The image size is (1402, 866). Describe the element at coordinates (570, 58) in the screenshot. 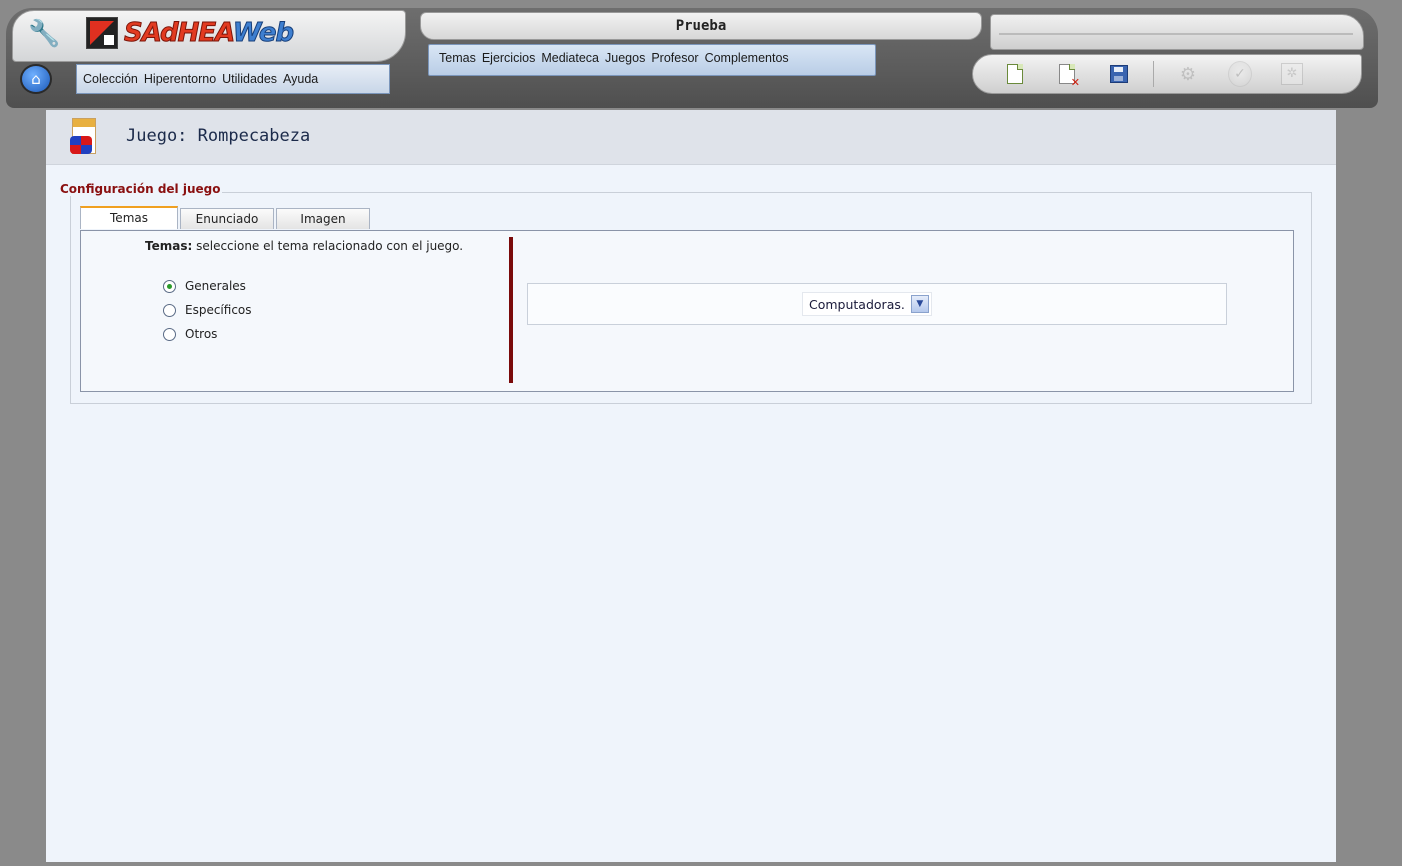

I see `menu-item-mediateca: Mediateca` at that location.